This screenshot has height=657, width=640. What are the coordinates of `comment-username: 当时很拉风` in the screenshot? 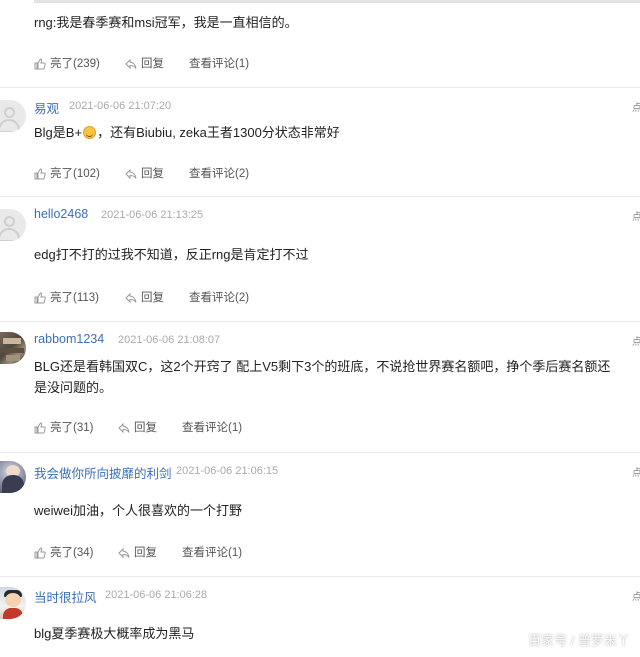 It's located at (65, 596).